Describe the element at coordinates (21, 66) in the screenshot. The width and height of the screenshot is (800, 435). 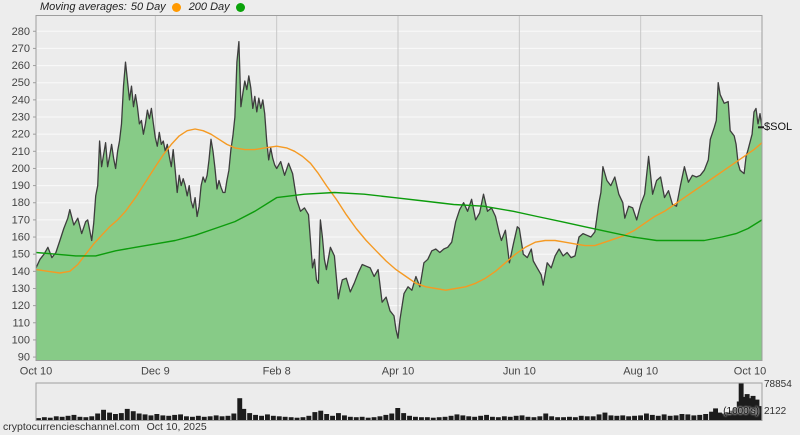
I see `svg-text: 260` at that location.